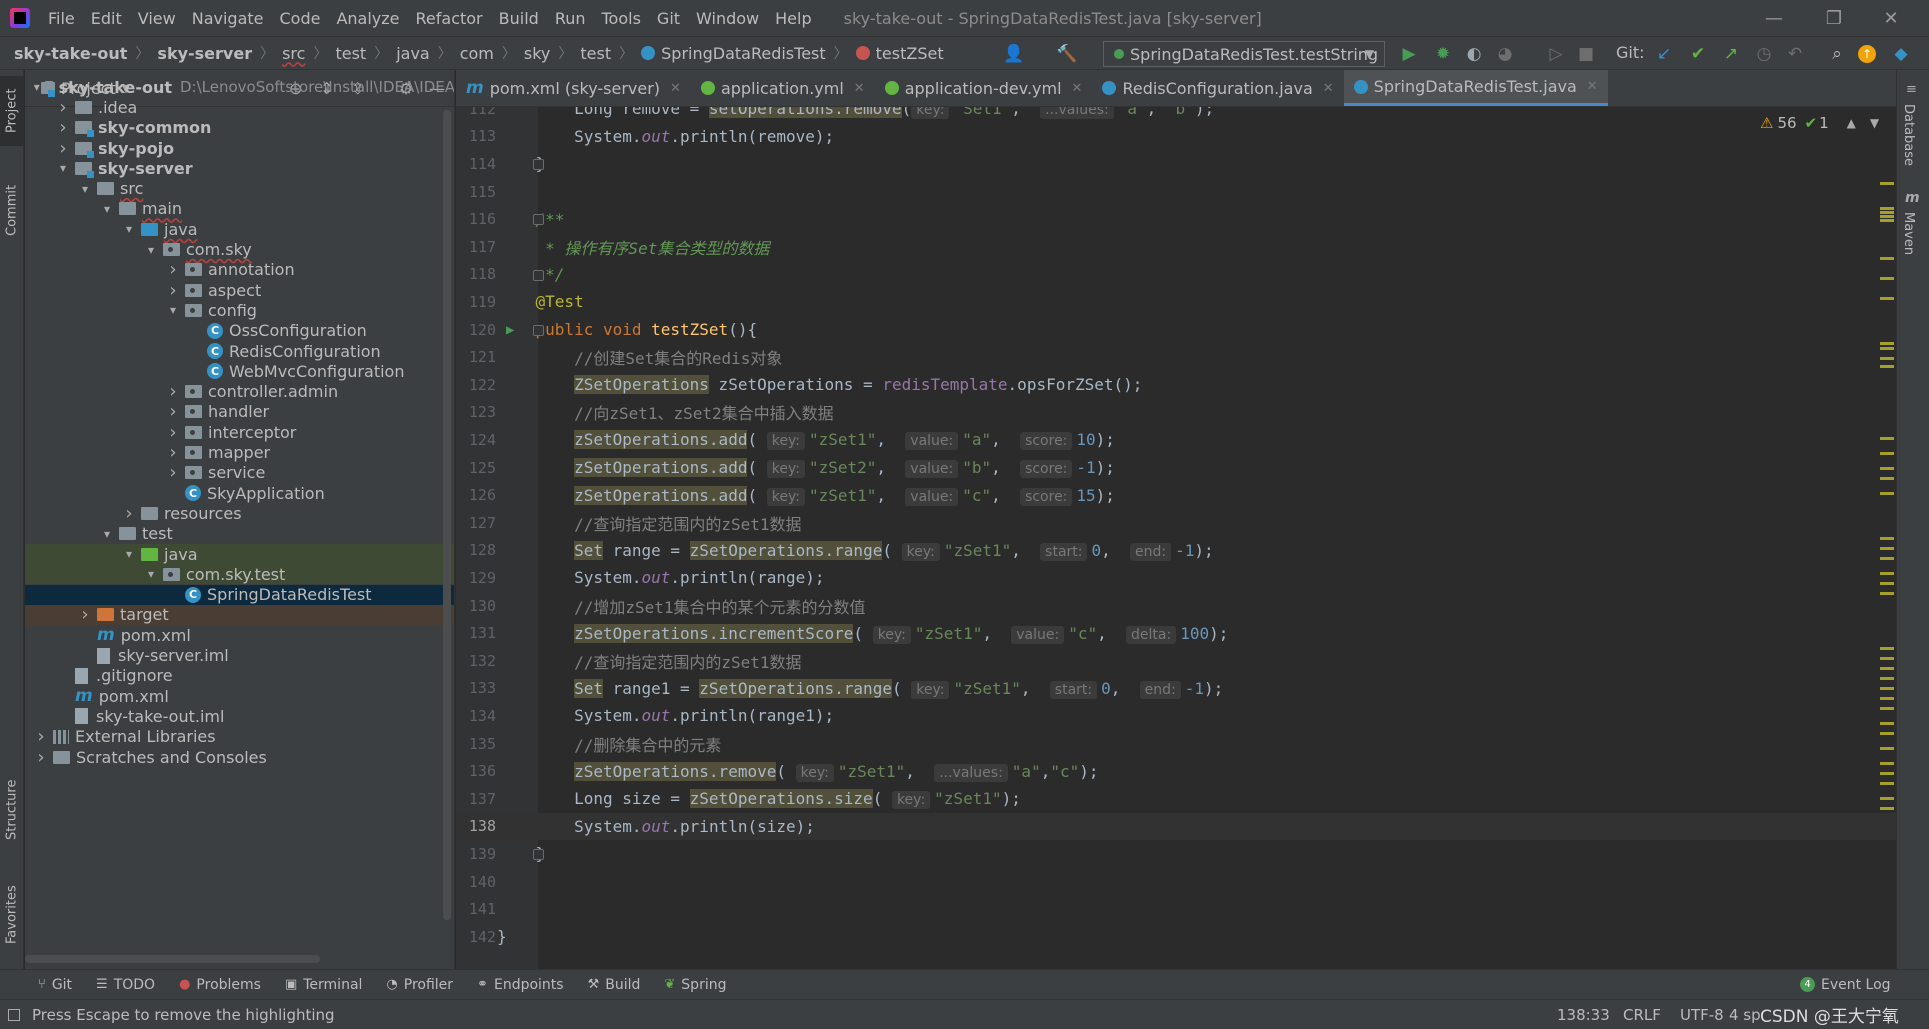 The image size is (1929, 1029). I want to click on bottom-tab-profiler: ◔ Profiler, so click(419, 985).